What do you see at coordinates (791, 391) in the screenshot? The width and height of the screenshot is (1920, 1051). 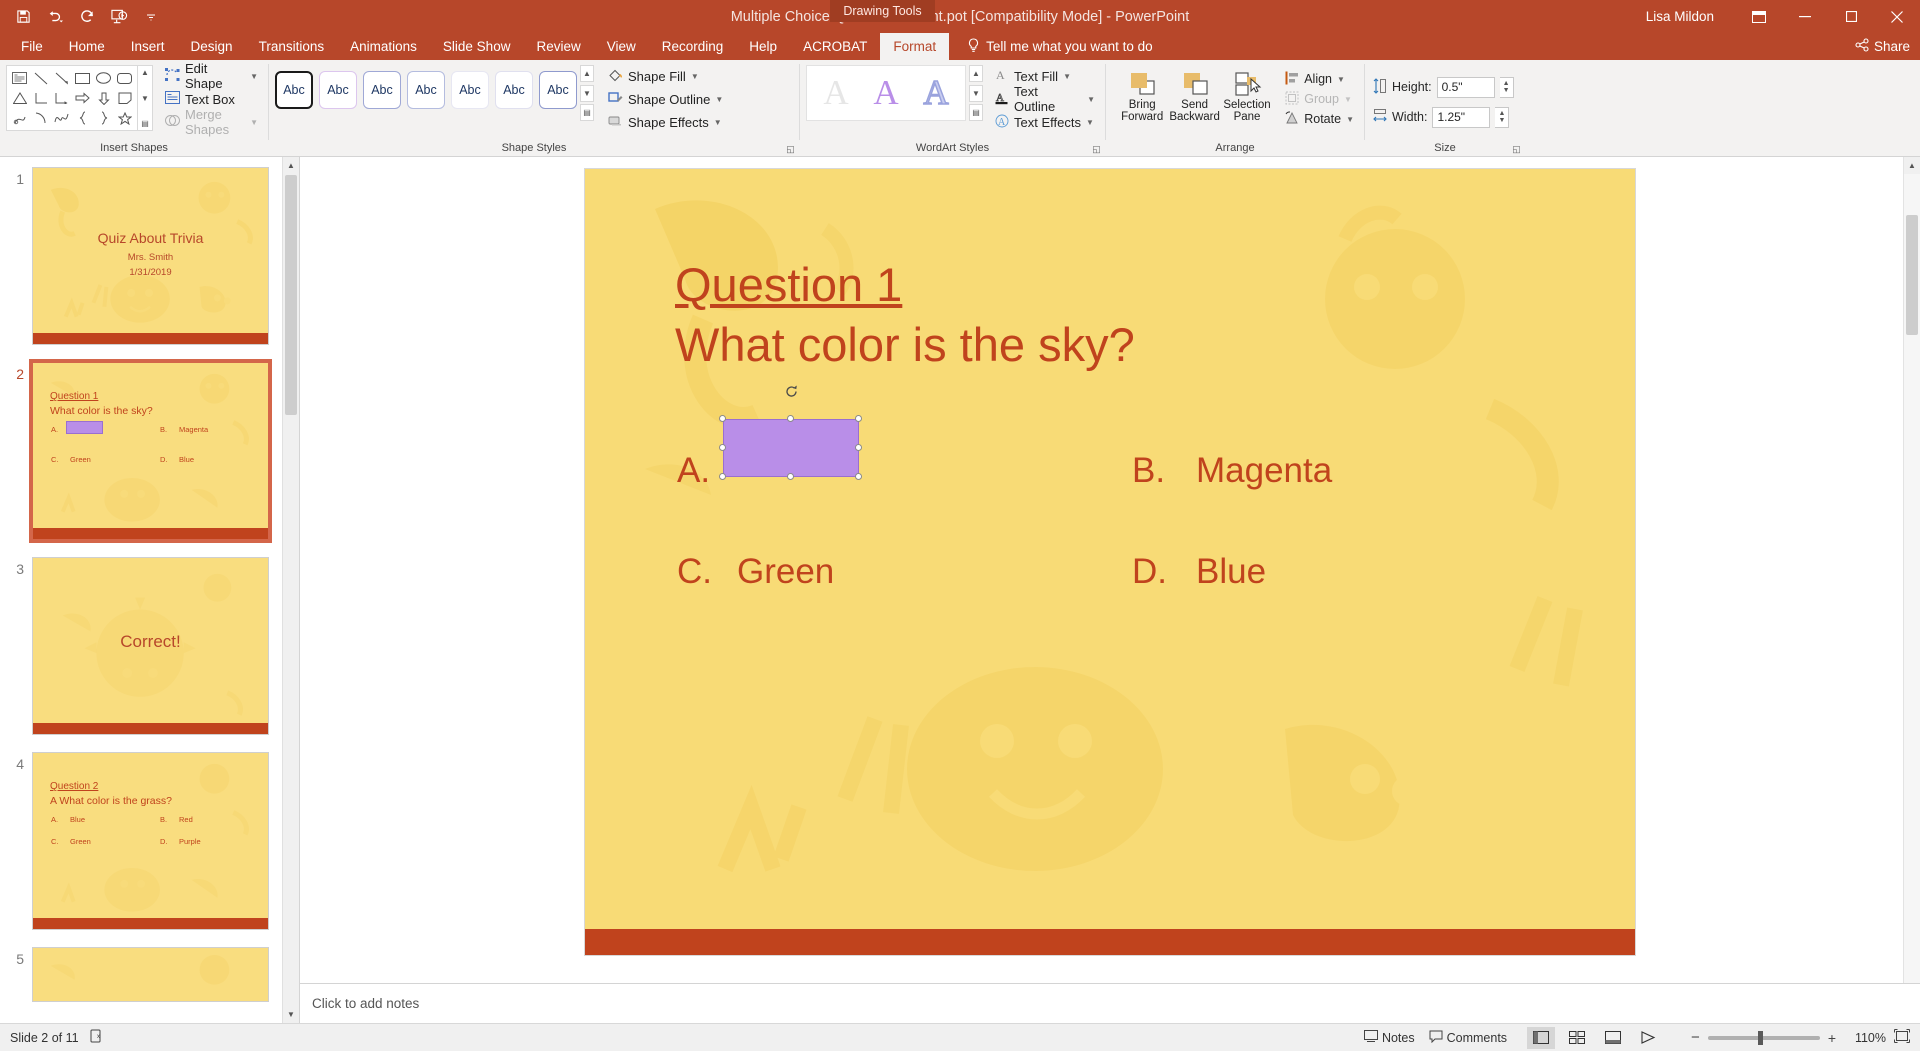 I see `rotation-handle` at bounding box center [791, 391].